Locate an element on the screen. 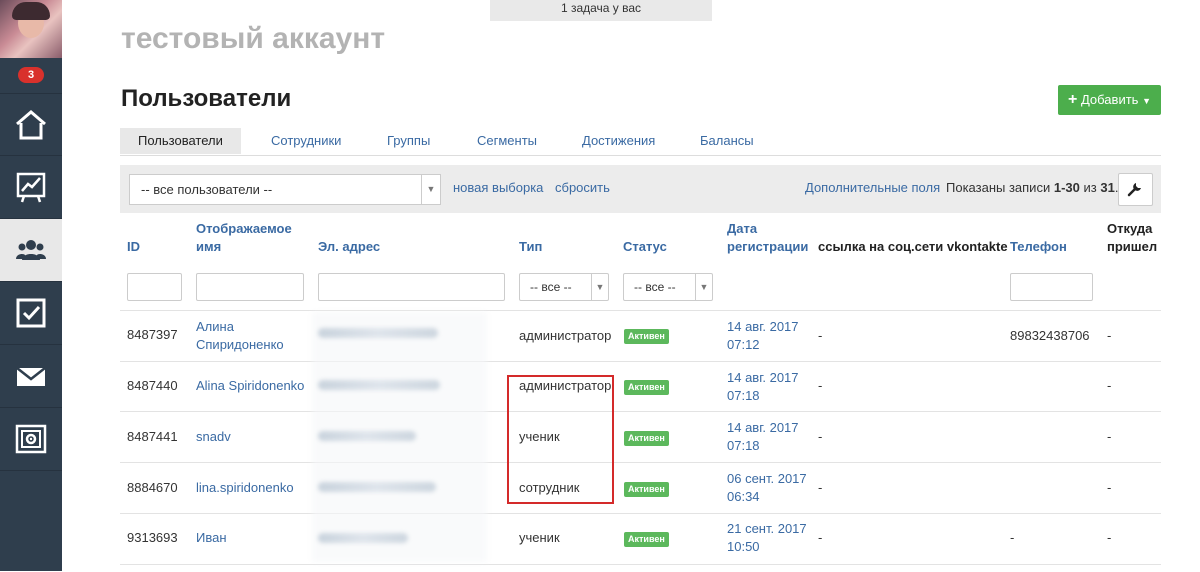 This screenshot has width=1200, height=572. row-1-email-redacted is located at coordinates (378, 333).